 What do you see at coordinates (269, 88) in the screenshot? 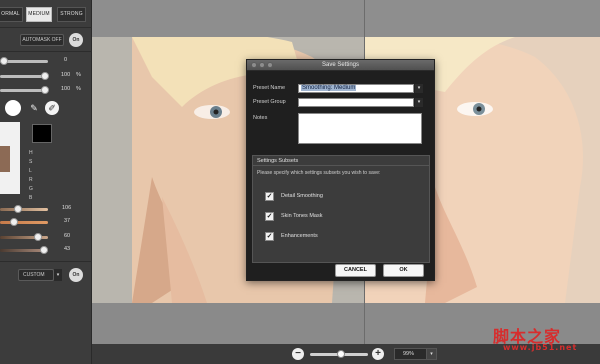
I see `preset-name-label: Preset Name` at bounding box center [269, 88].